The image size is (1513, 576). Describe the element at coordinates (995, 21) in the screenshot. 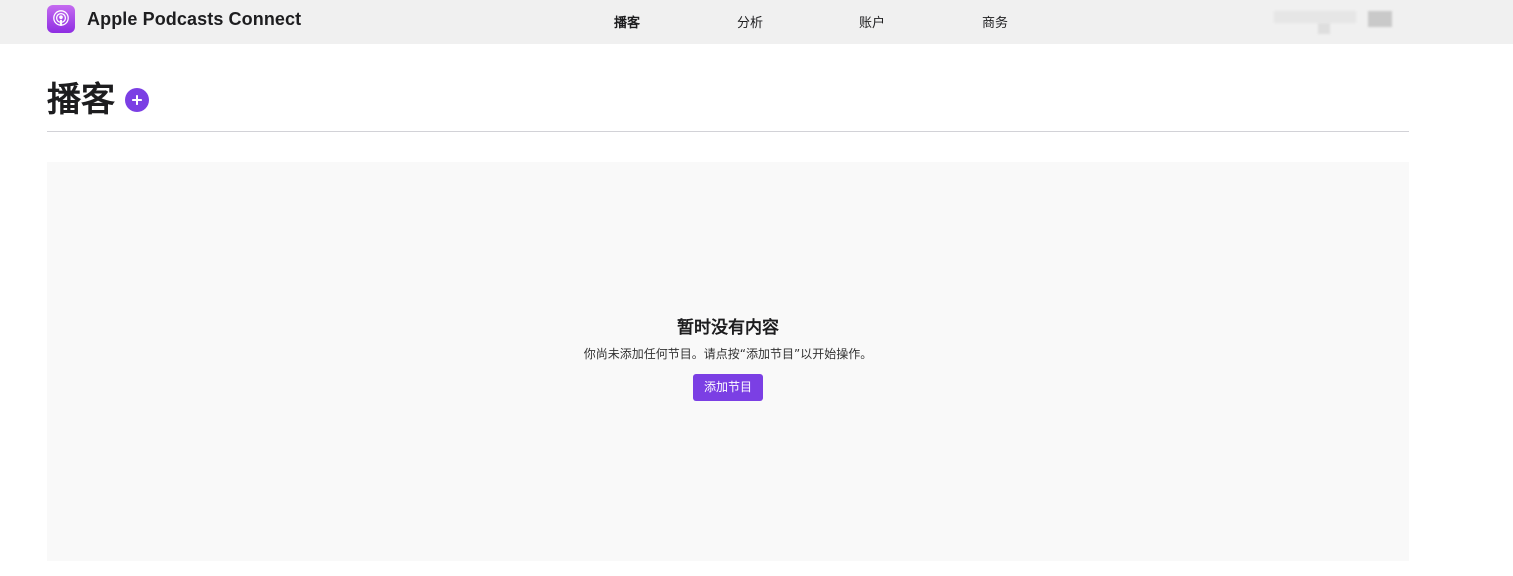

I see `nav-item-business: 商务` at that location.